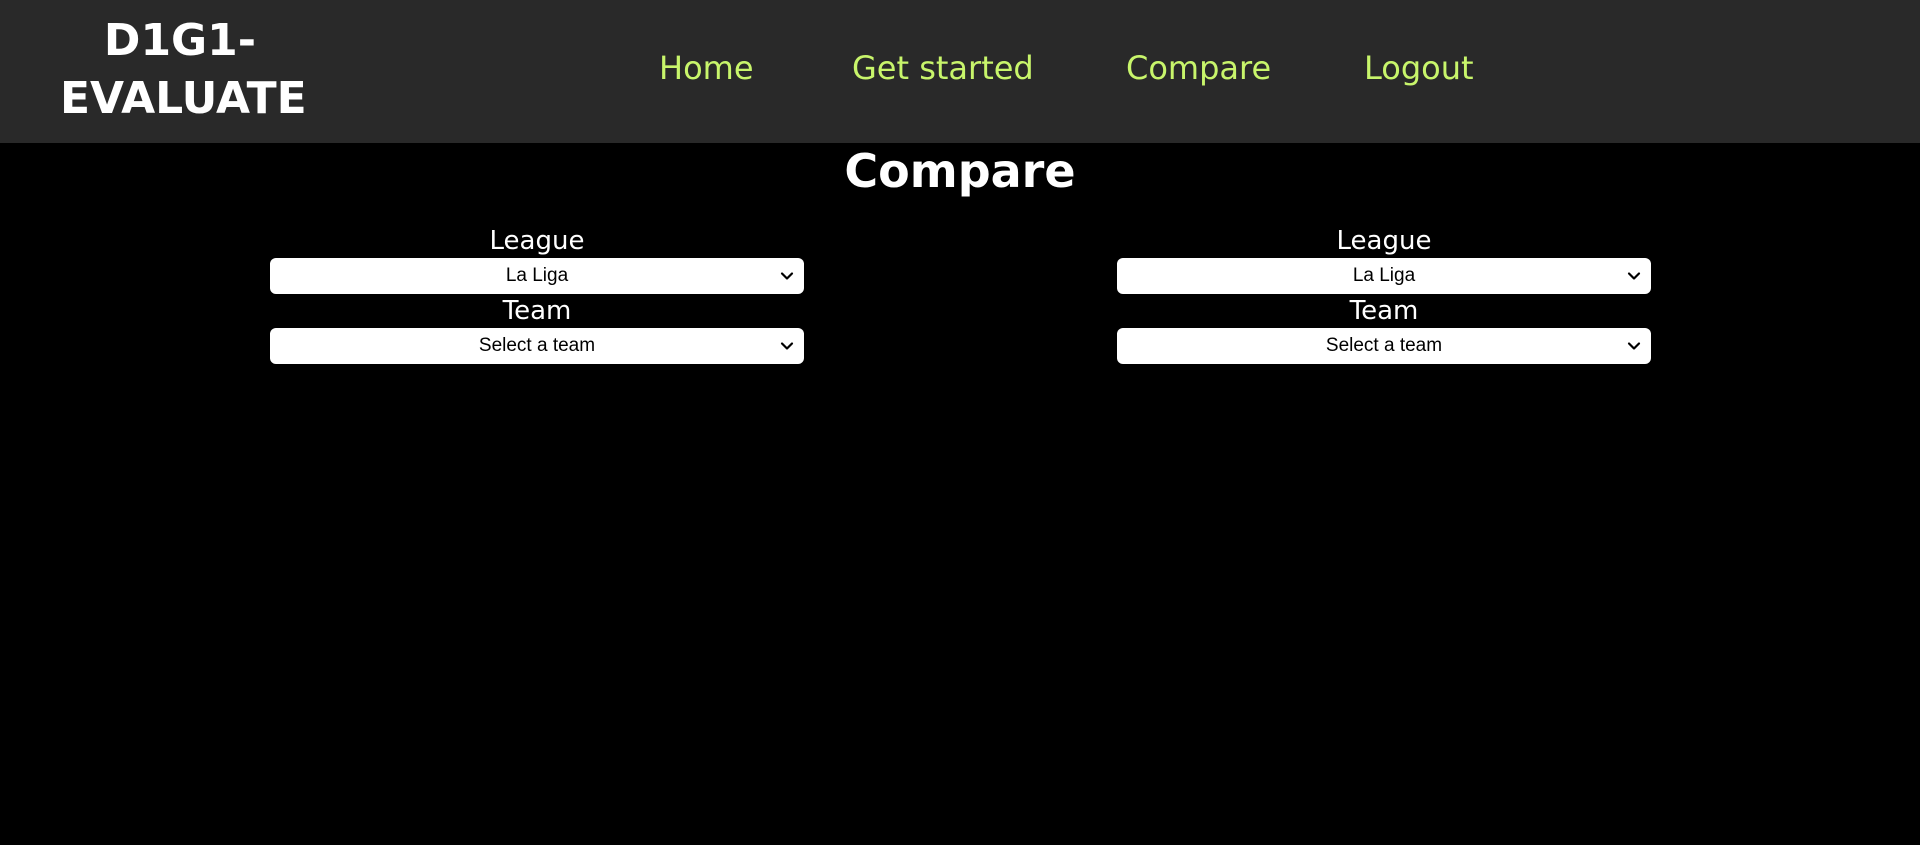 Image resolution: width=1920 pixels, height=845 pixels. I want to click on nav-link-logout: Logout, so click(1419, 68).